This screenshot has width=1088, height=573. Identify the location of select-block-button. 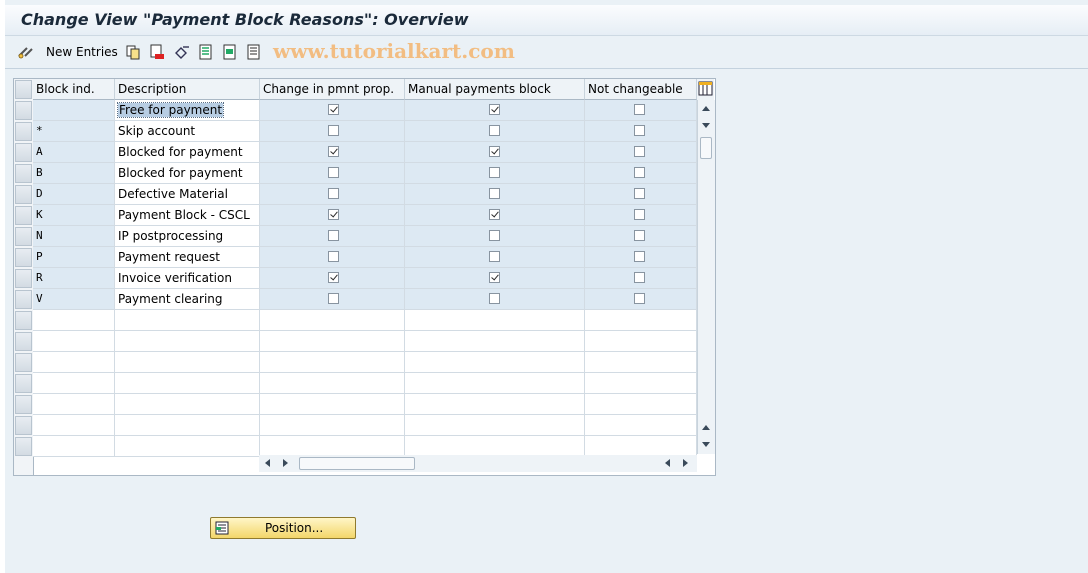
(230, 52).